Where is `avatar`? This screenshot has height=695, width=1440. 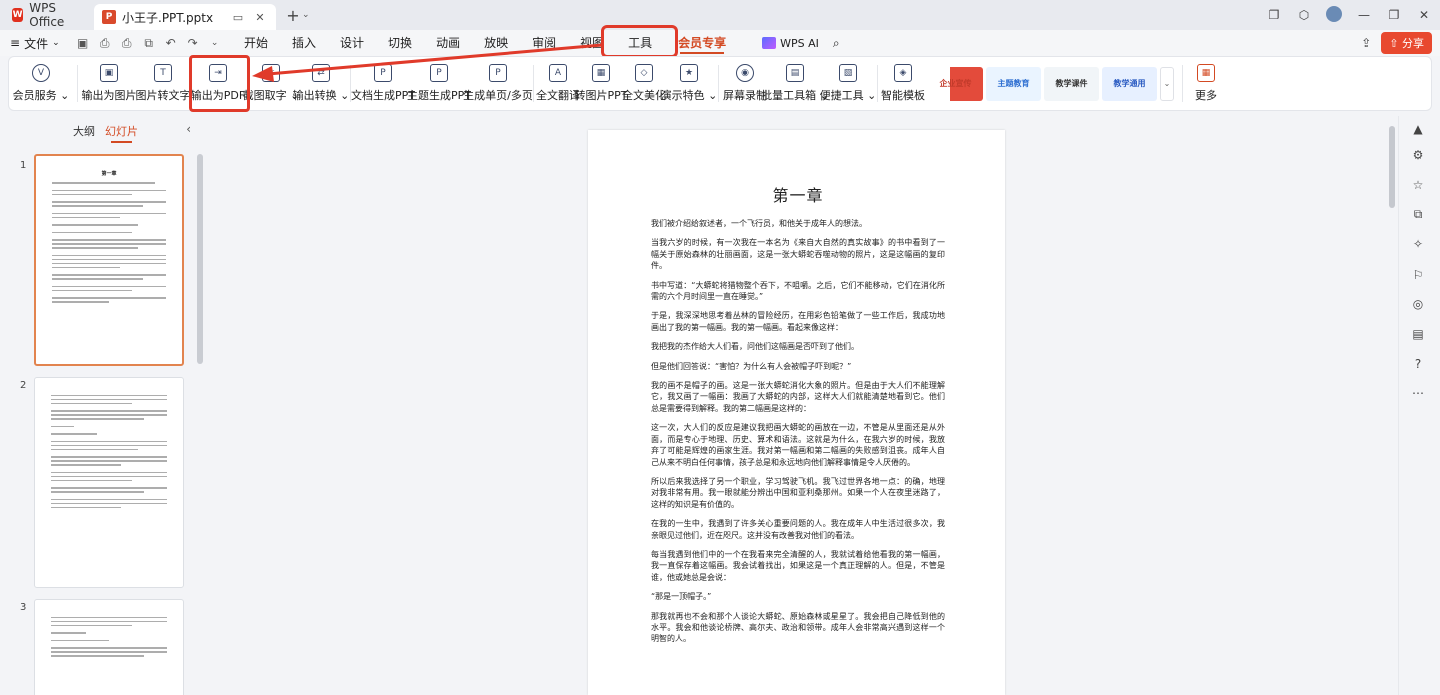
avatar is located at coordinates (1334, 15).